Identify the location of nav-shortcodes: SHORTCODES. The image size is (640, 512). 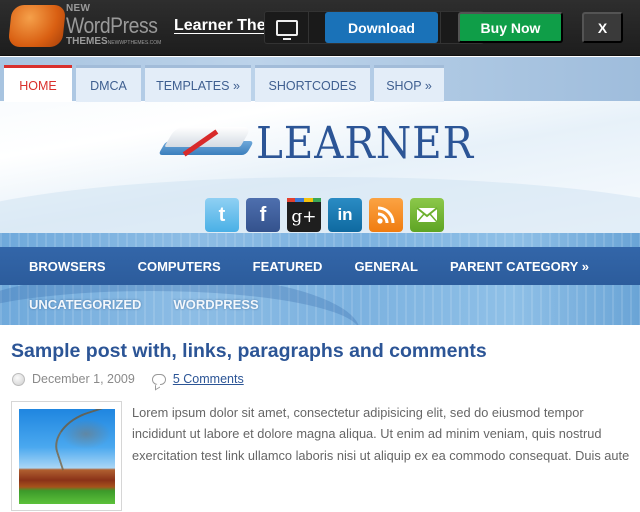
(312, 83).